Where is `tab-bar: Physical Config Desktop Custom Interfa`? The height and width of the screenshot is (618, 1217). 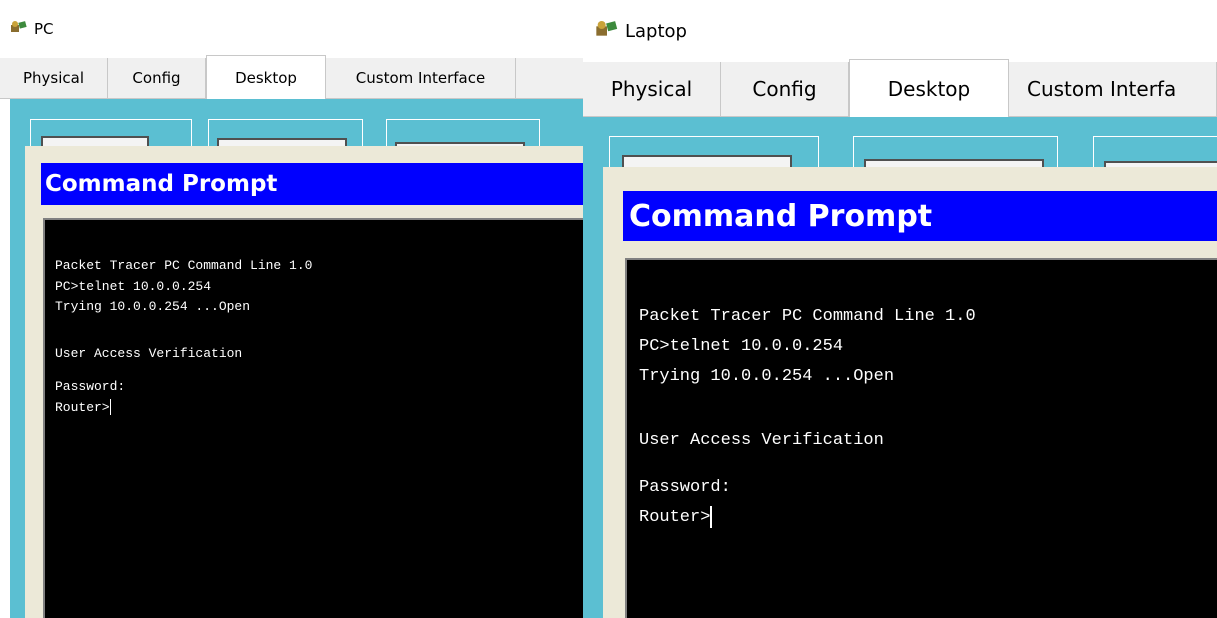 tab-bar: Physical Config Desktop Custom Interfa is located at coordinates (900, 88).